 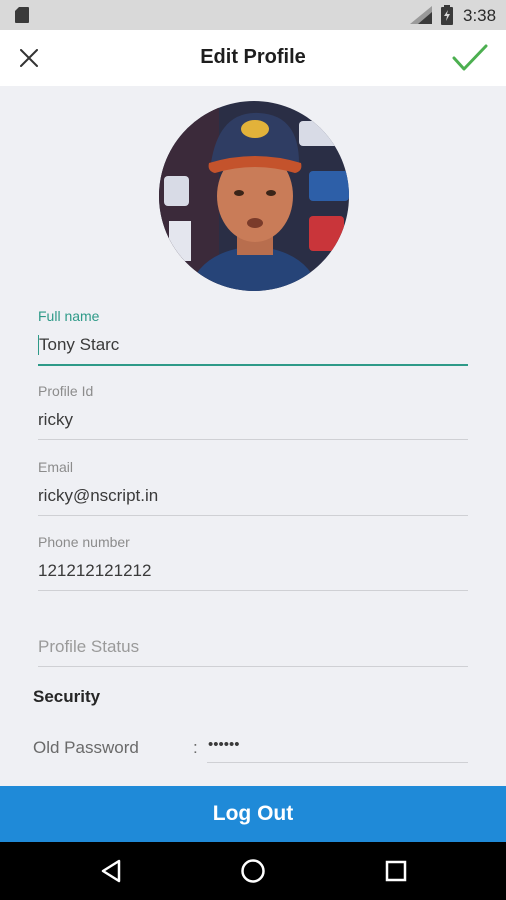 What do you see at coordinates (66, 391) in the screenshot?
I see `profile-id-label: Profile Id` at bounding box center [66, 391].